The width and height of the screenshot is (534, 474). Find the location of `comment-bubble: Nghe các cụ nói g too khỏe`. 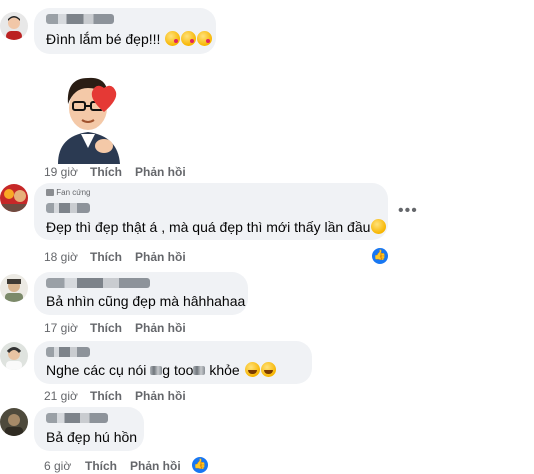

comment-bubble: Nghe các cụ nói g too khỏe is located at coordinates (173, 362).